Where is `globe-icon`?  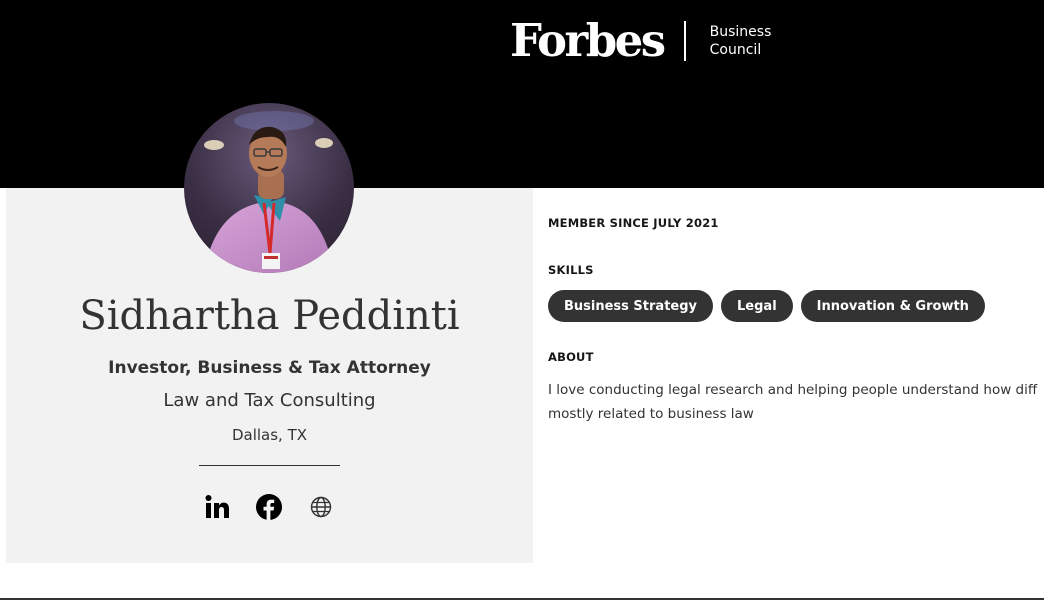
globe-icon is located at coordinates (321, 507).